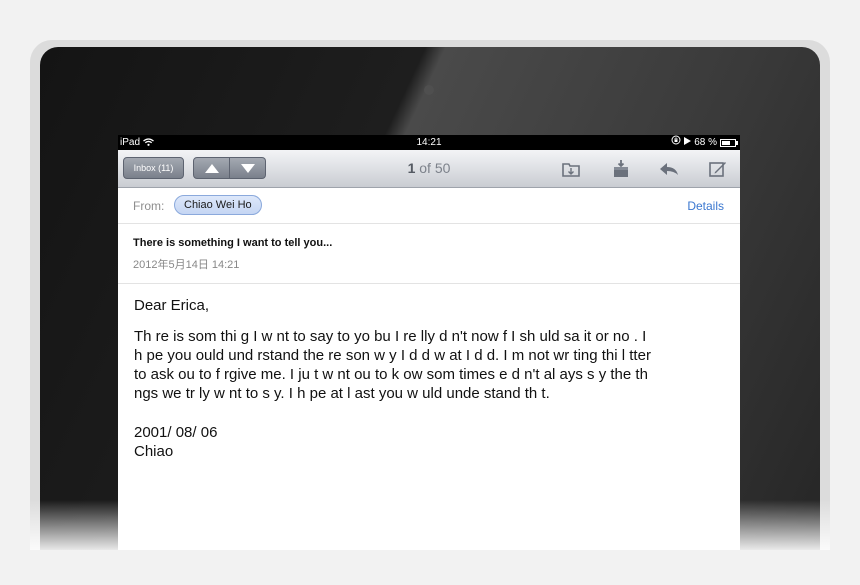 This screenshot has height=585, width=860. I want to click on signoff-date: 2001/ 08/ 06, so click(176, 432).